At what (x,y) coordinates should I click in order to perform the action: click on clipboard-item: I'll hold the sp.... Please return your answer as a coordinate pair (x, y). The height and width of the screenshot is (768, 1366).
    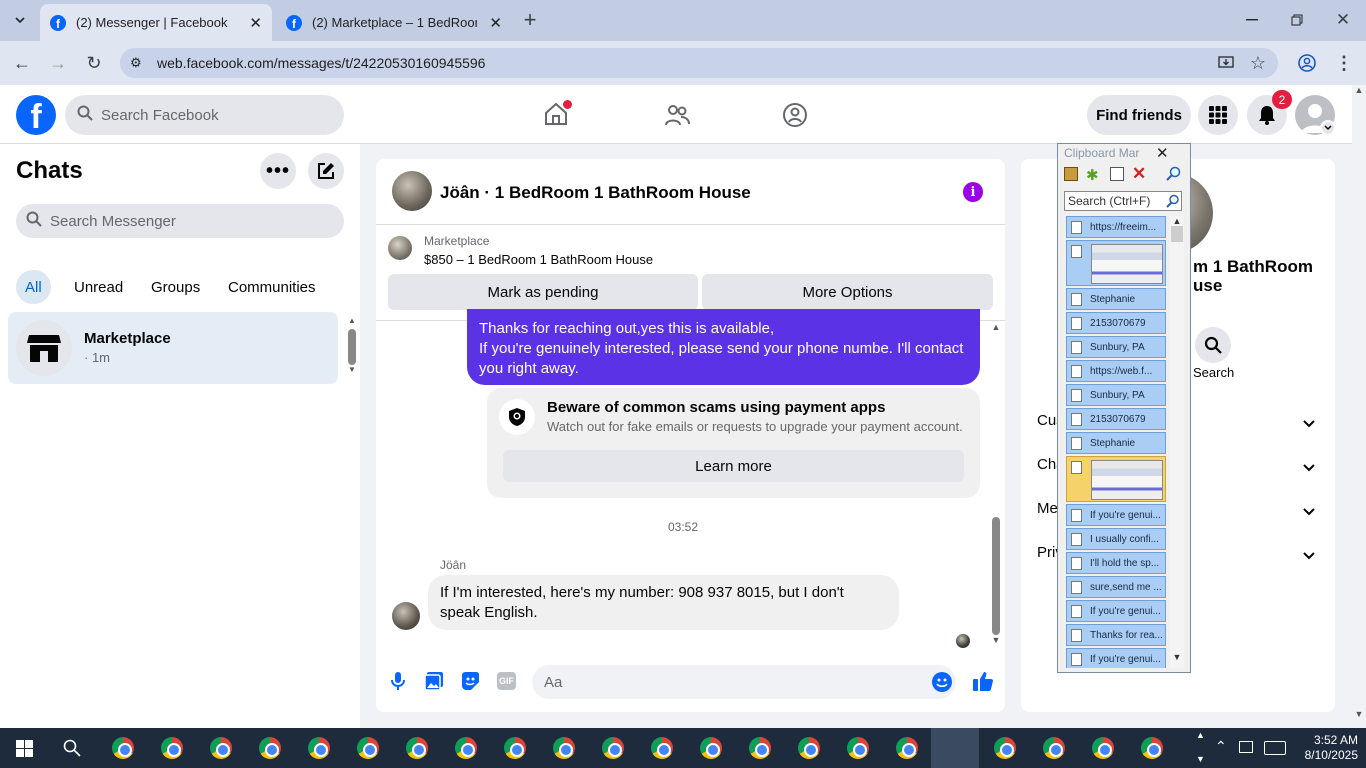
    Looking at the image, I should click on (1116, 563).